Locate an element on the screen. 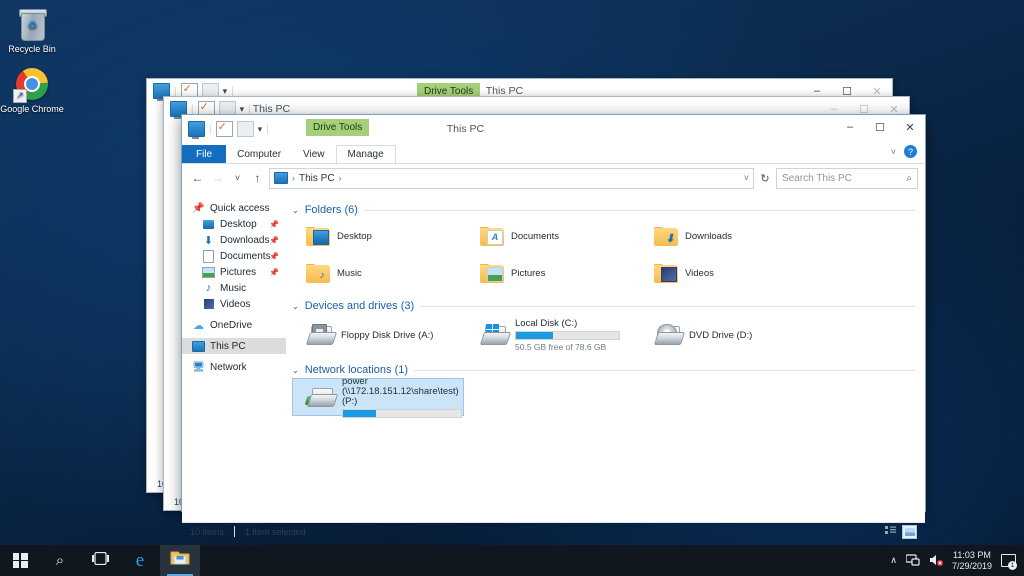 The width and height of the screenshot is (1024, 576). file-explorer-button is located at coordinates (180, 560).